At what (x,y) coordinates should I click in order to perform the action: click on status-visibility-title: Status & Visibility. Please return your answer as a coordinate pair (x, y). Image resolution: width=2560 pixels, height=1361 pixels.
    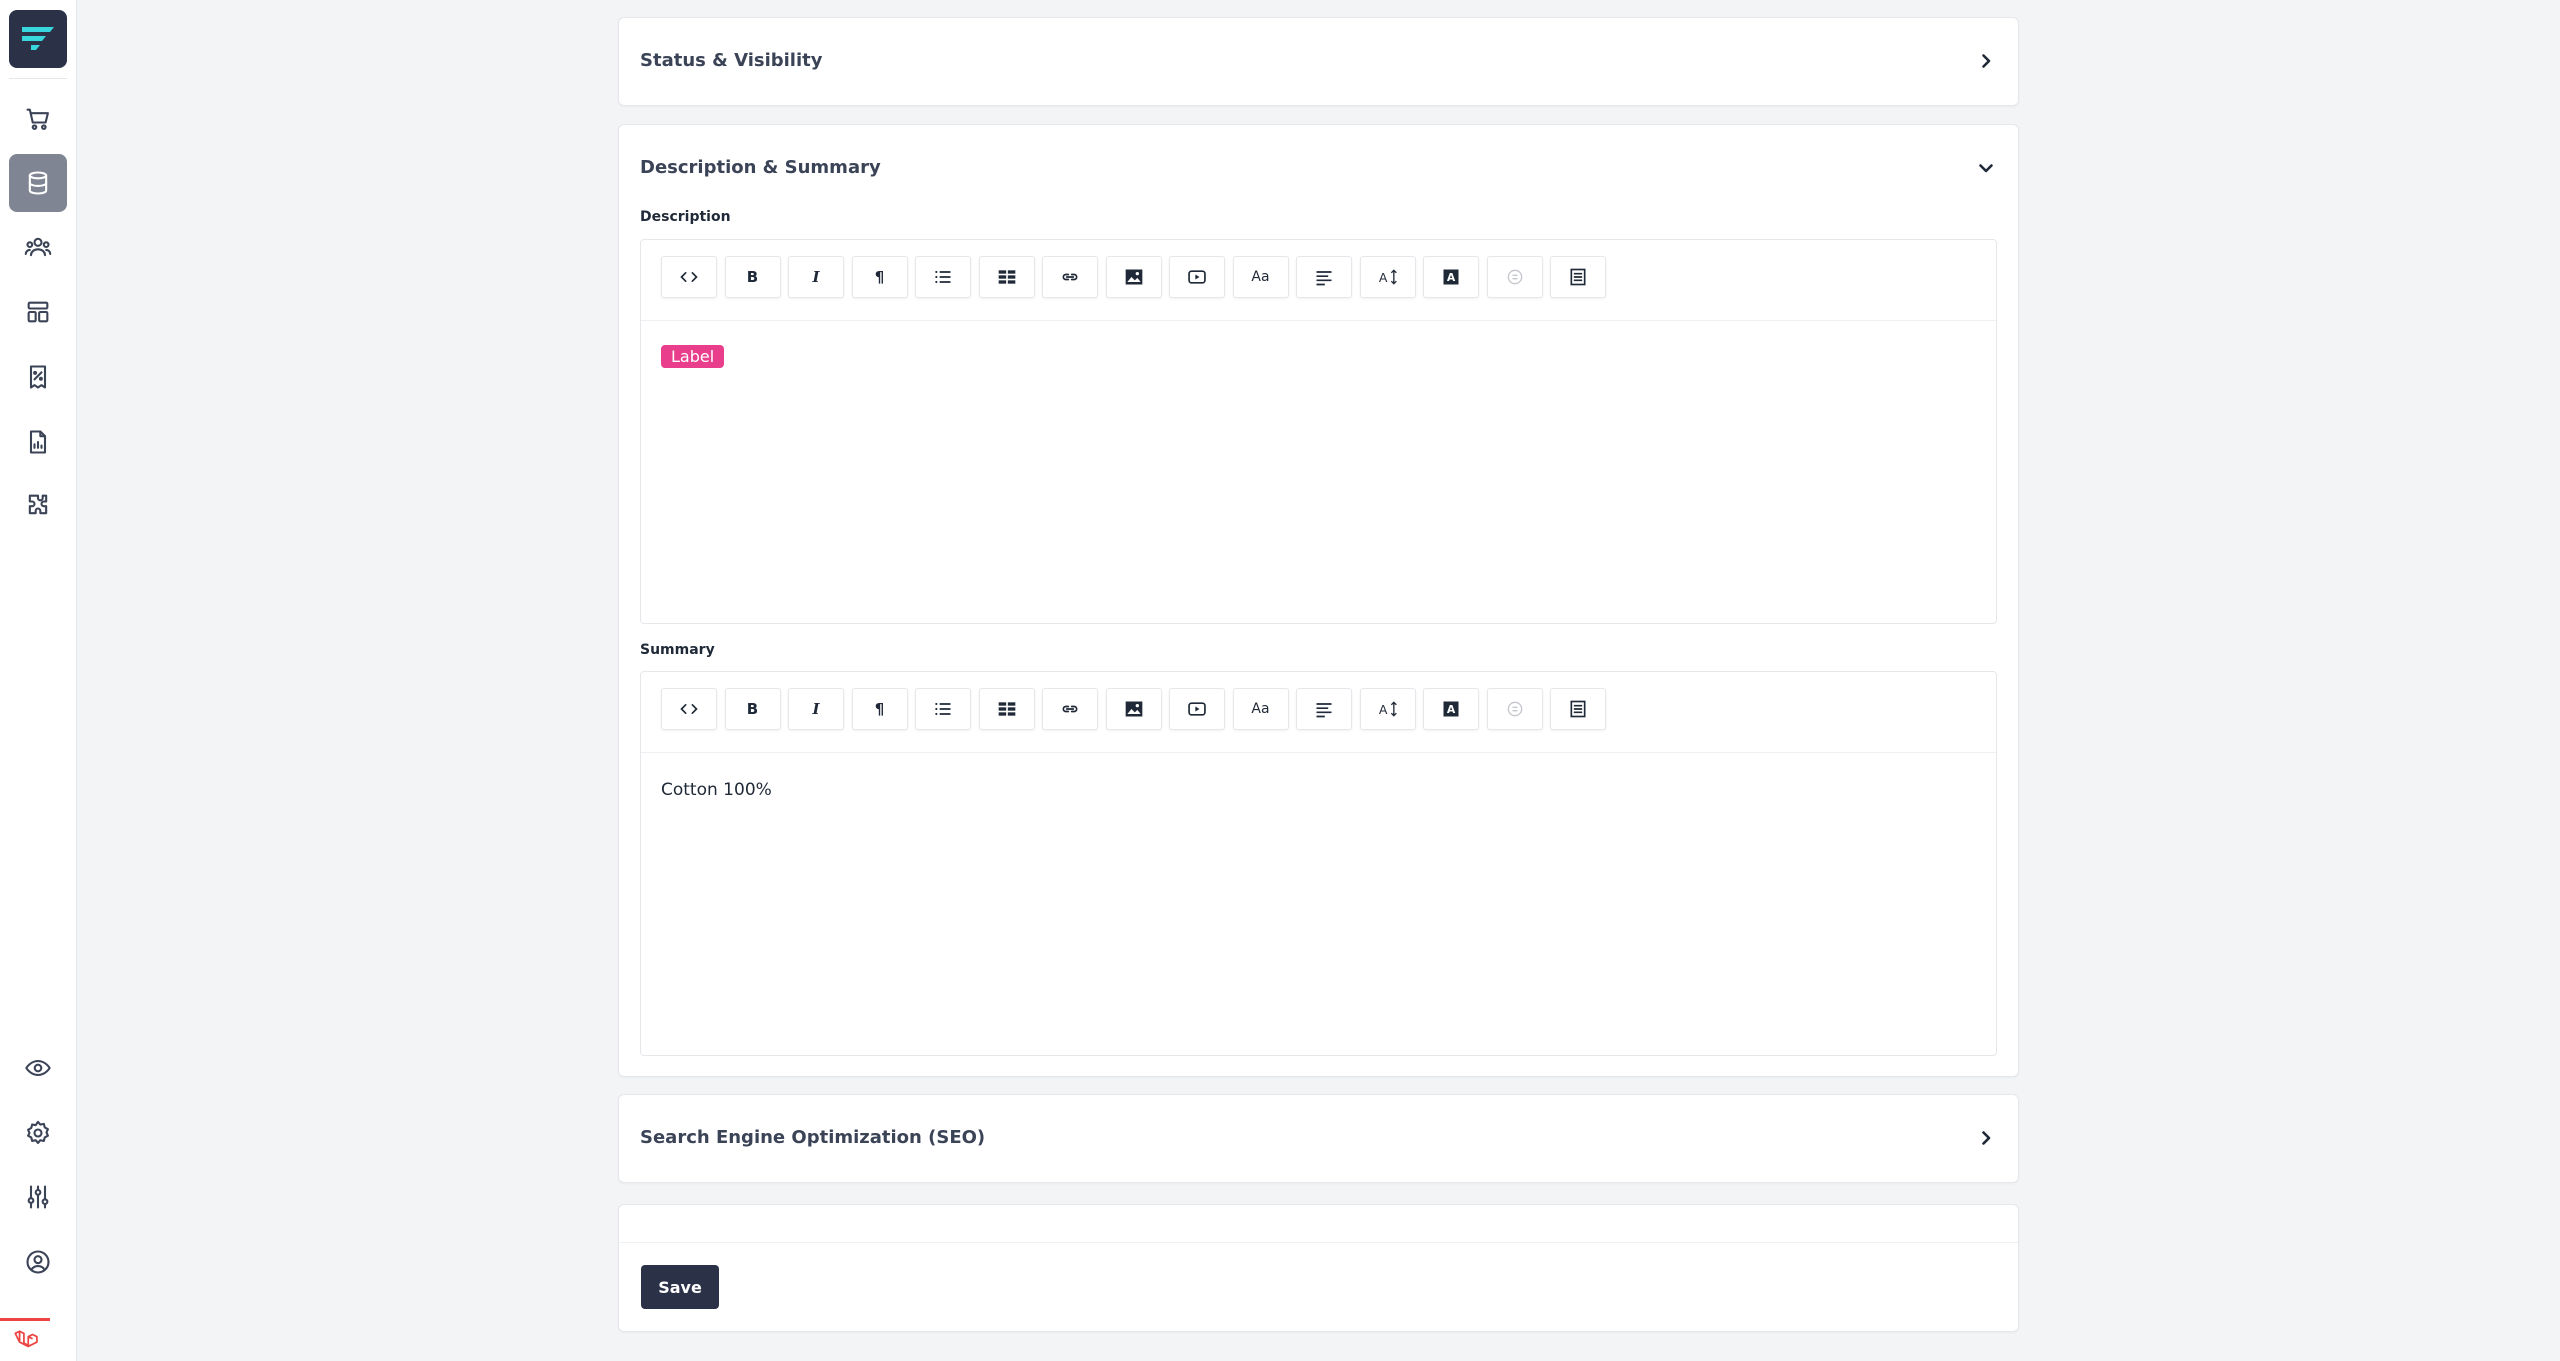
    Looking at the image, I should click on (731, 60).